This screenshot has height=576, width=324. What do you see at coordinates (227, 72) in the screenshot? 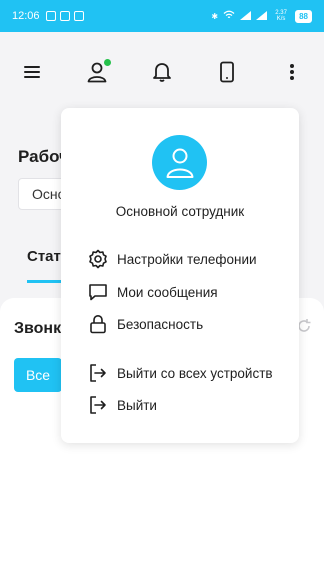
I see `phone-icon` at bounding box center [227, 72].